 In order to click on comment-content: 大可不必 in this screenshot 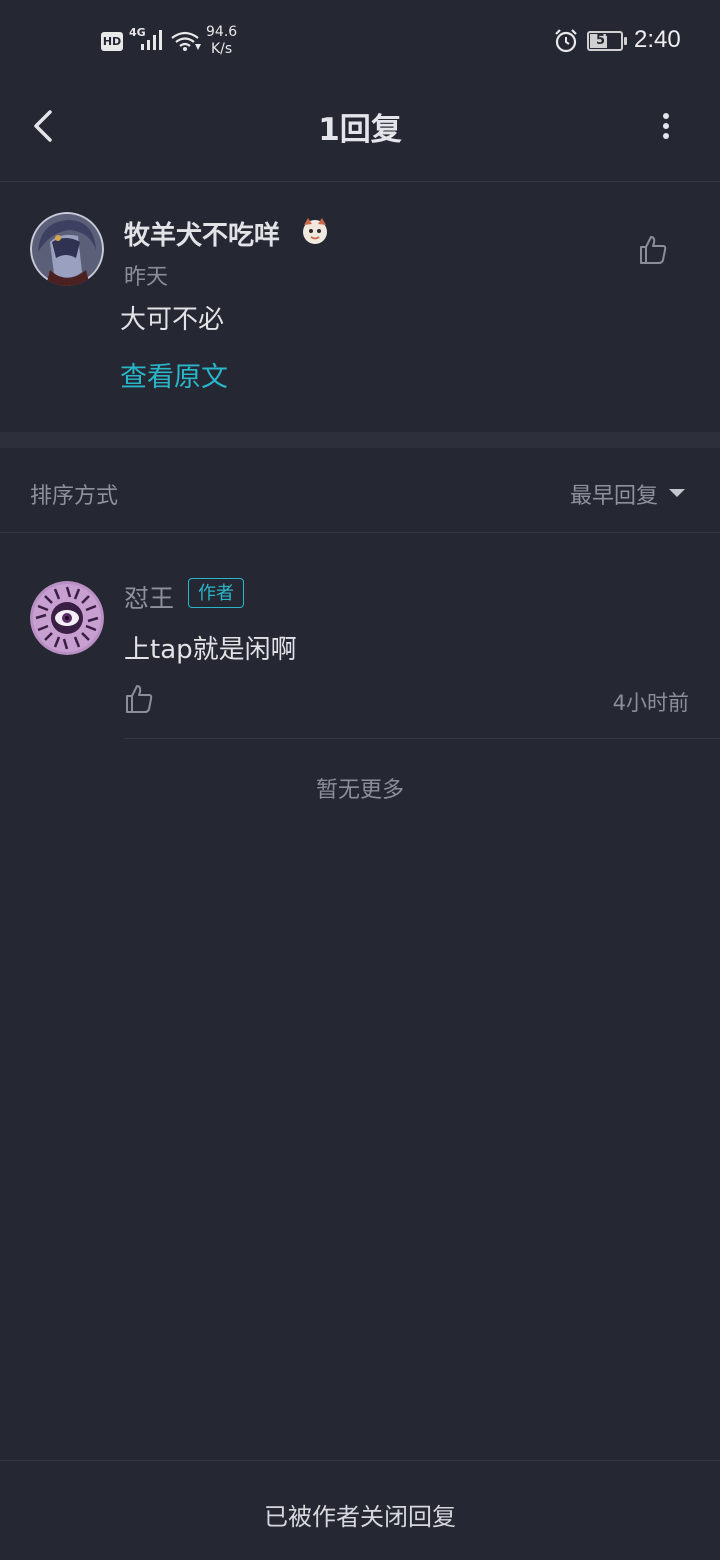, I will do `click(172, 320)`.